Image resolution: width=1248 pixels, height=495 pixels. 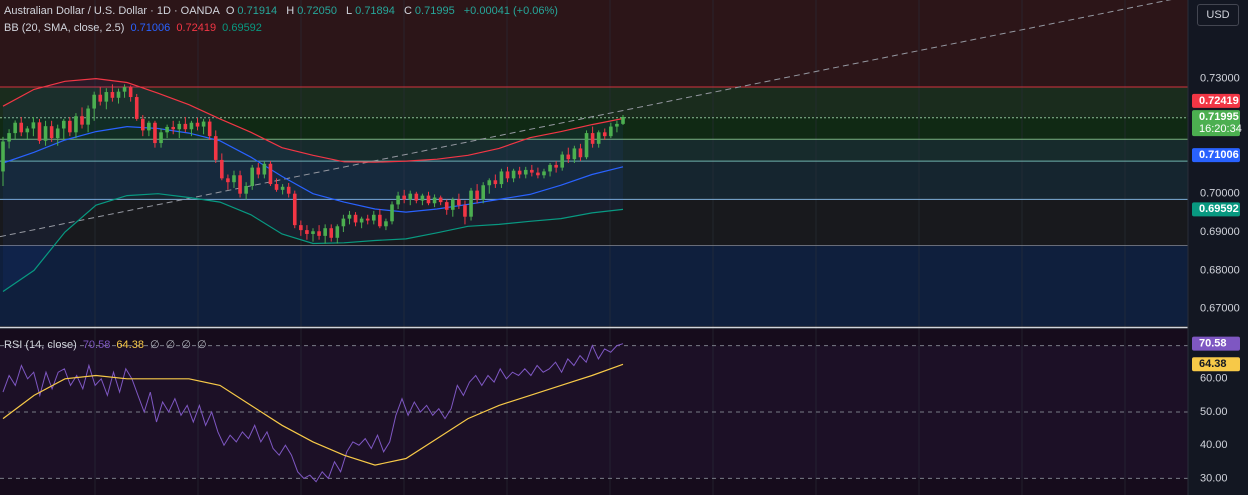 What do you see at coordinates (40, 345) in the screenshot?
I see `rsi-label: RSI (14, close)` at bounding box center [40, 345].